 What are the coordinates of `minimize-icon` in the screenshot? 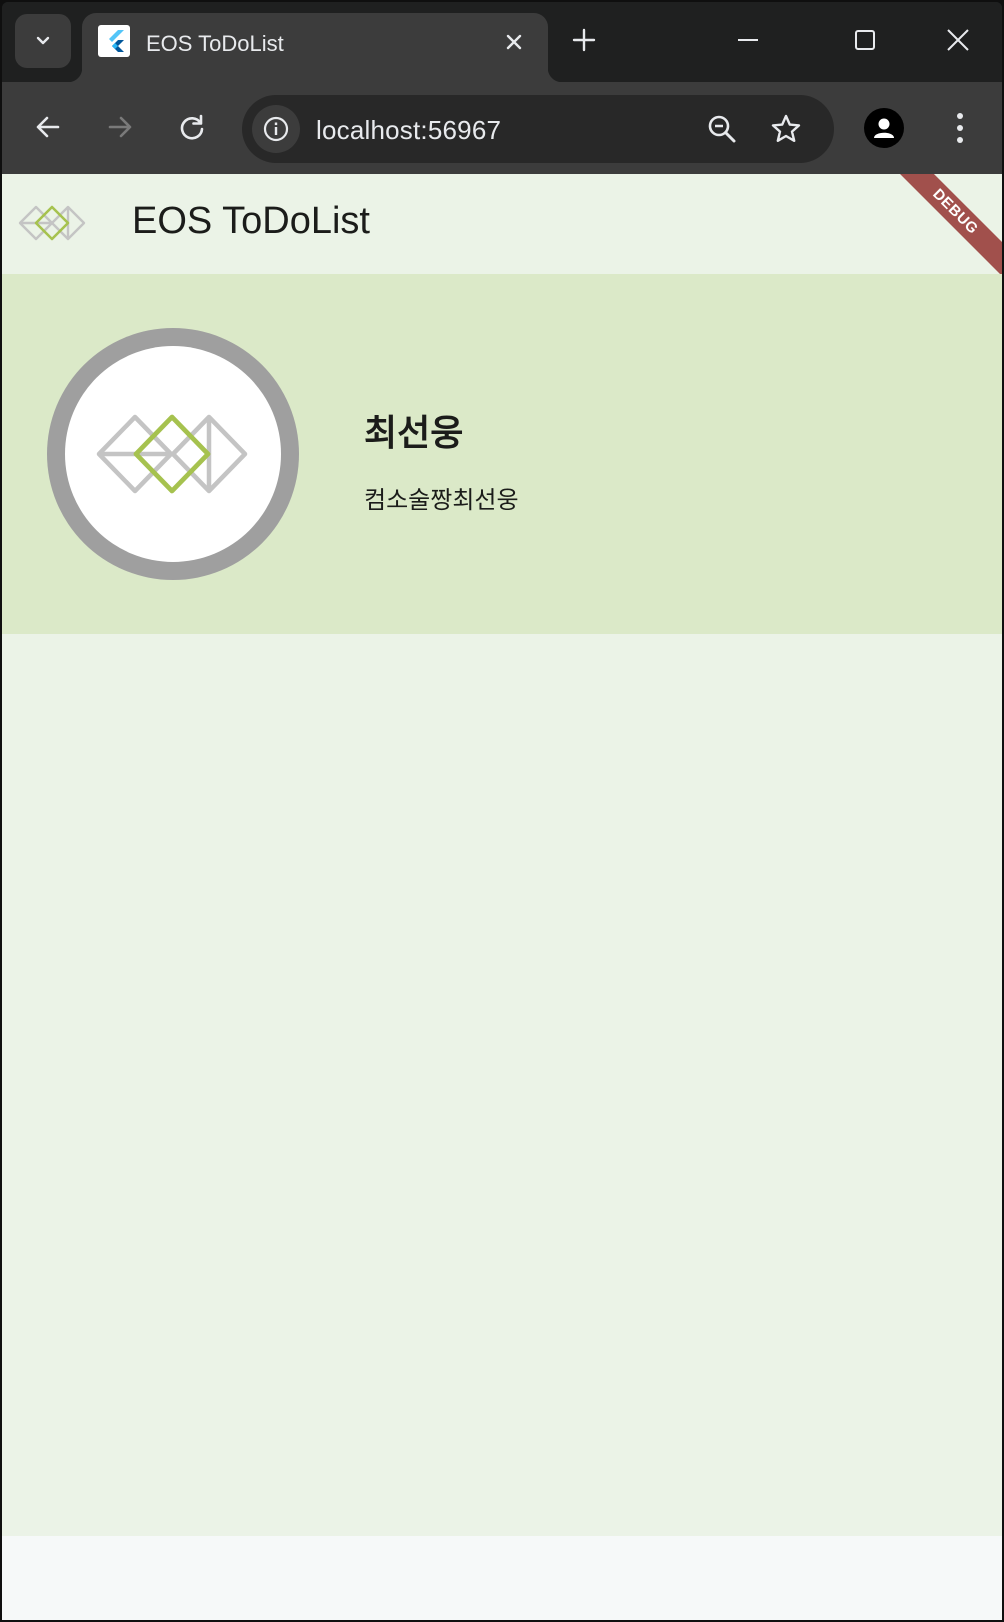 It's located at (748, 40).